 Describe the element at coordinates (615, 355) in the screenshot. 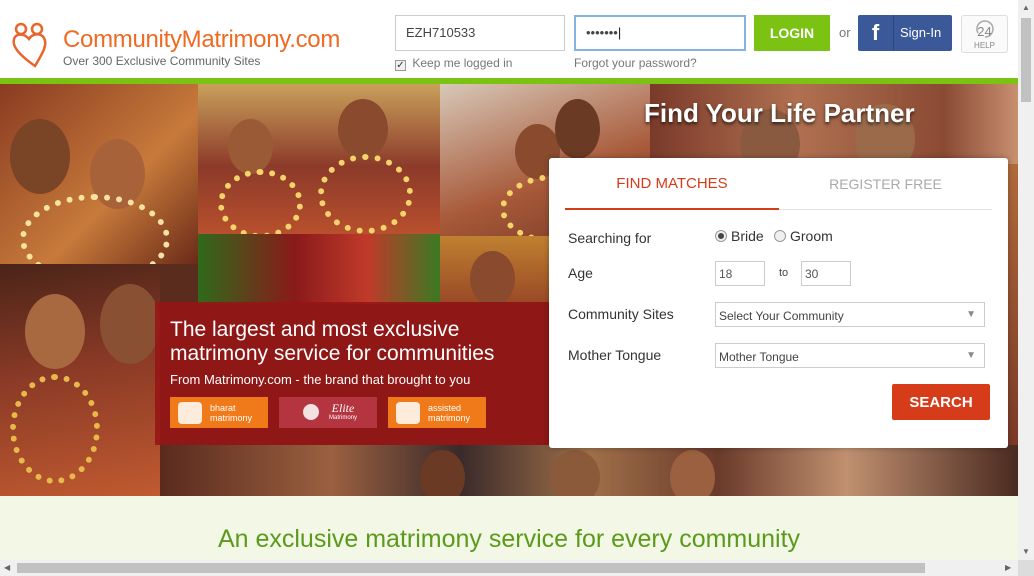

I see `mother-tongue-label: Mother Tongue` at that location.